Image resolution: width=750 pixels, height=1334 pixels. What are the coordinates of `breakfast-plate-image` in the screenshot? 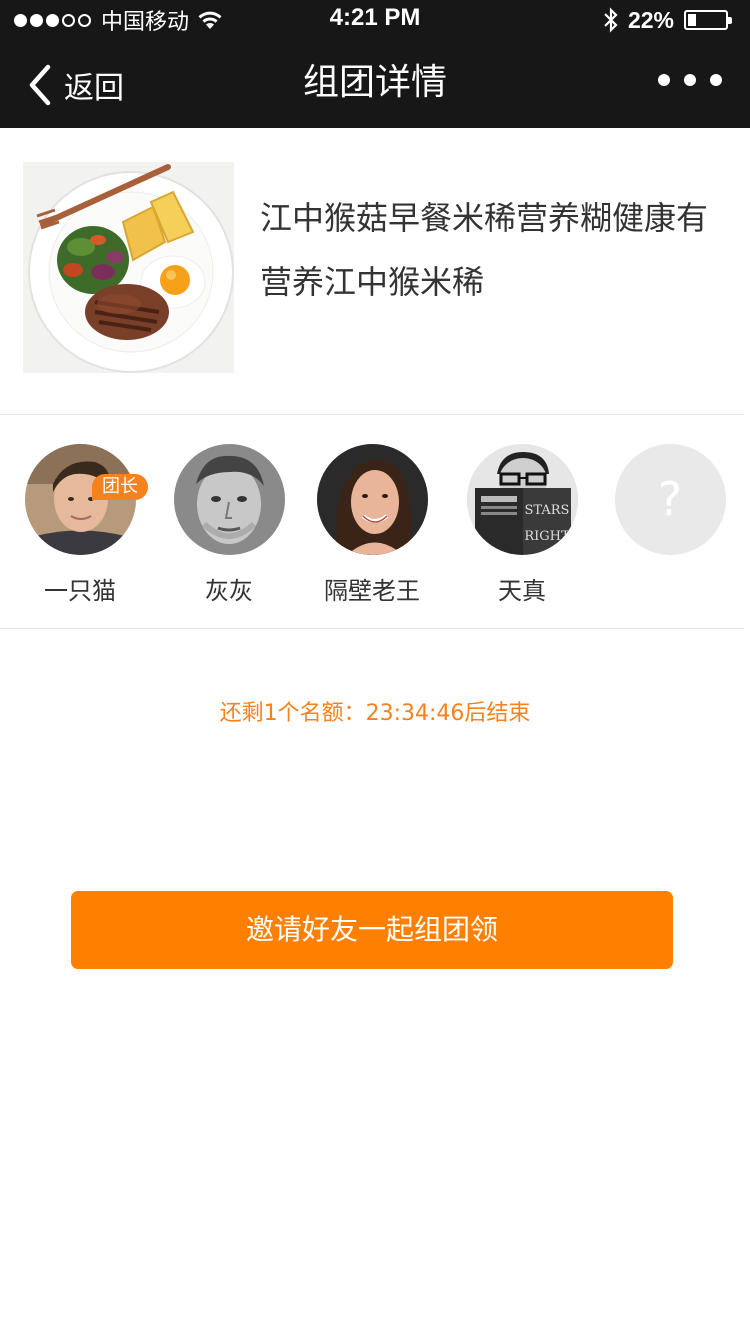 It's located at (128, 267).